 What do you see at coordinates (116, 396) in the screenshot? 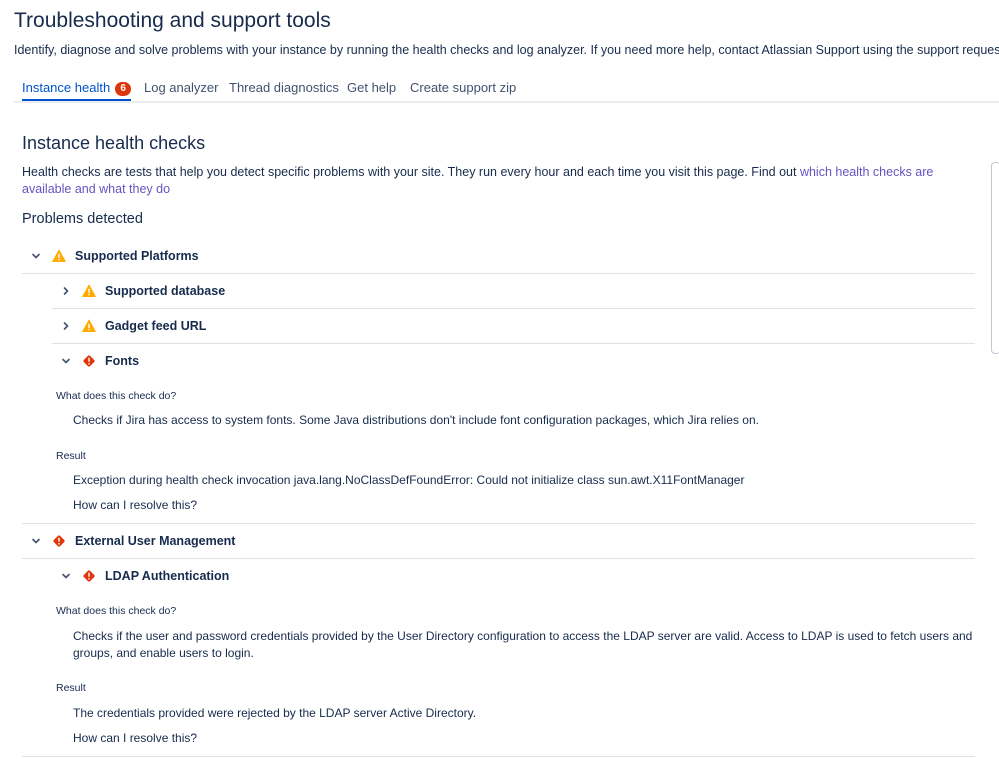
I see `fonts-what-heading: What does this check do?` at bounding box center [116, 396].